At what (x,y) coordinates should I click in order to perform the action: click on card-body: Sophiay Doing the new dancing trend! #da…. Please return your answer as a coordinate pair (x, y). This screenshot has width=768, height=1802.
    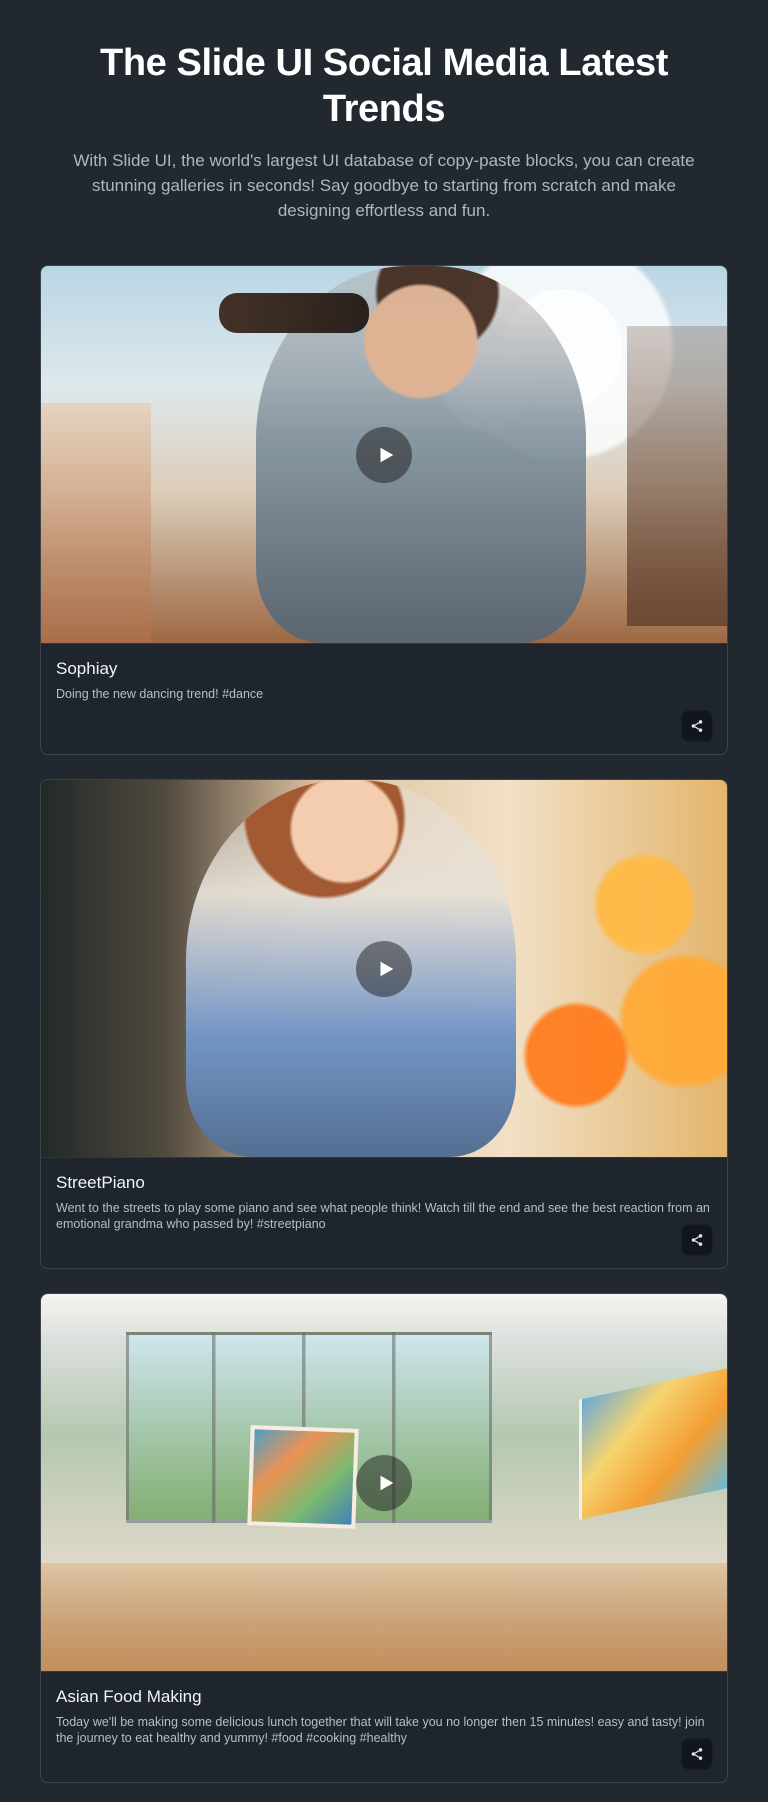
    Looking at the image, I should click on (384, 699).